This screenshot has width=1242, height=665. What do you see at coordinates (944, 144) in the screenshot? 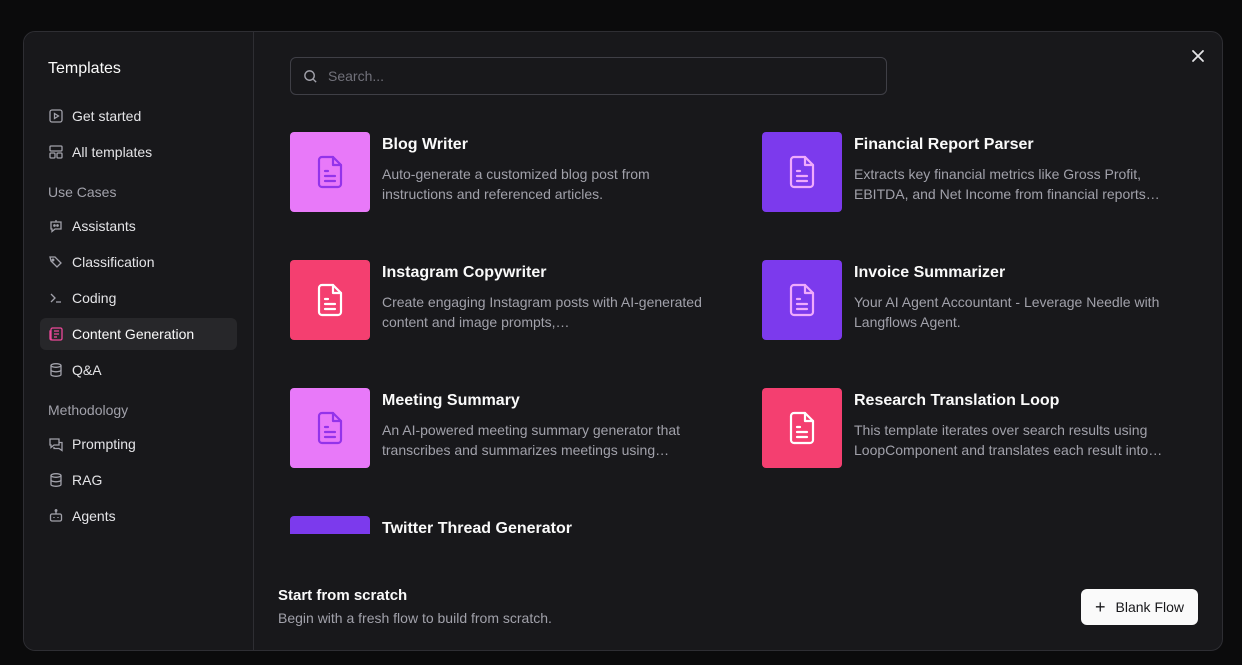
I see `card-title: Financial Report Parser` at bounding box center [944, 144].